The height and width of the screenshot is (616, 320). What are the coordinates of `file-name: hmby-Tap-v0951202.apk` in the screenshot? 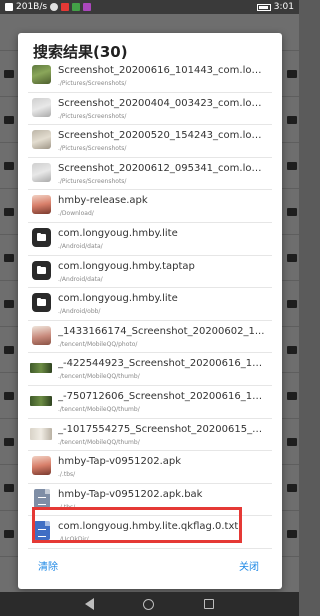 It's located at (120, 462).